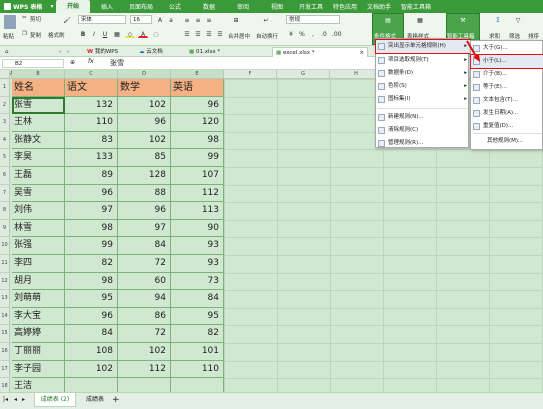  I want to click on tab-my-wps: W 我的WPS, so click(109, 52).